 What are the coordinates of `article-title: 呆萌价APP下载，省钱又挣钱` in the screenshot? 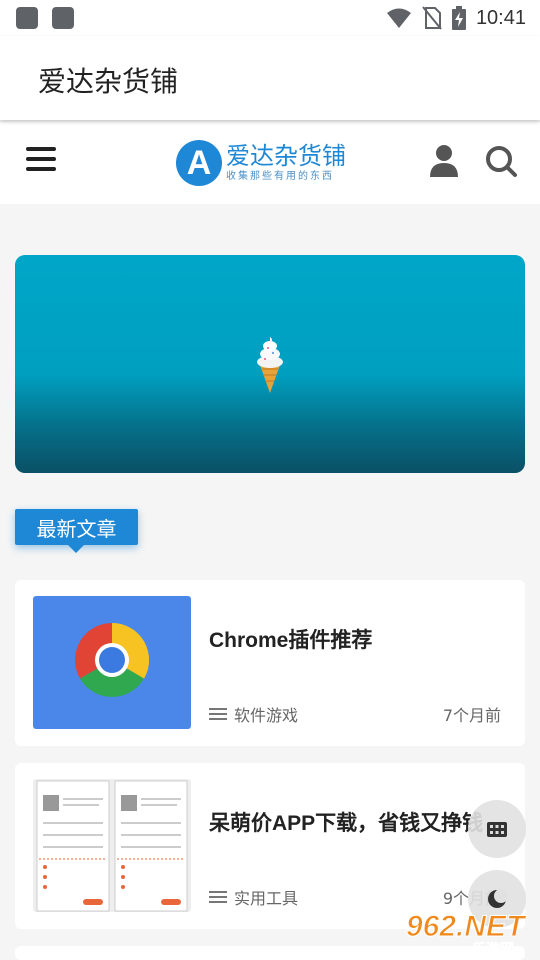 It's located at (346, 822).